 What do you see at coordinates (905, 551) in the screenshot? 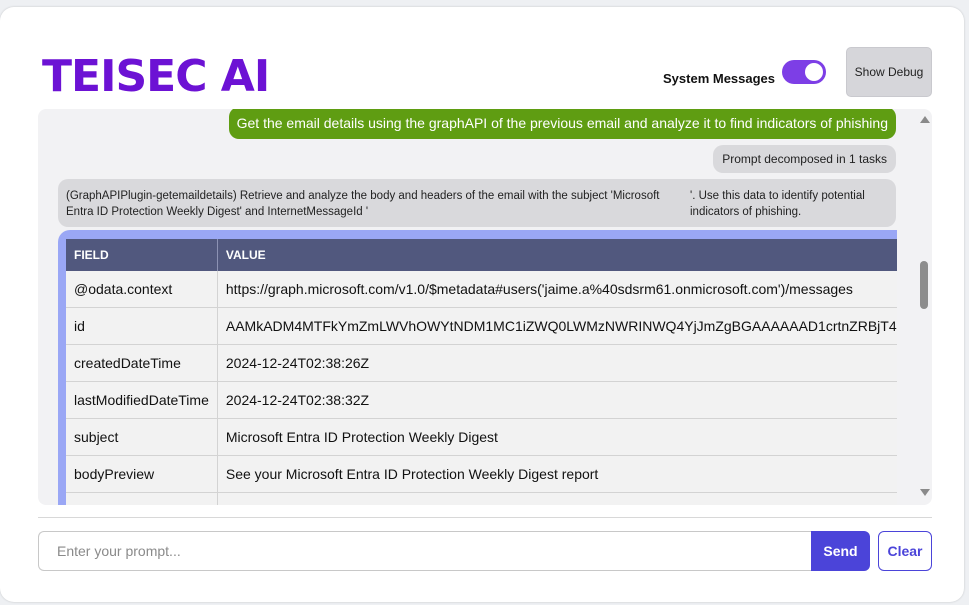
I see `clear-button: Clear` at bounding box center [905, 551].